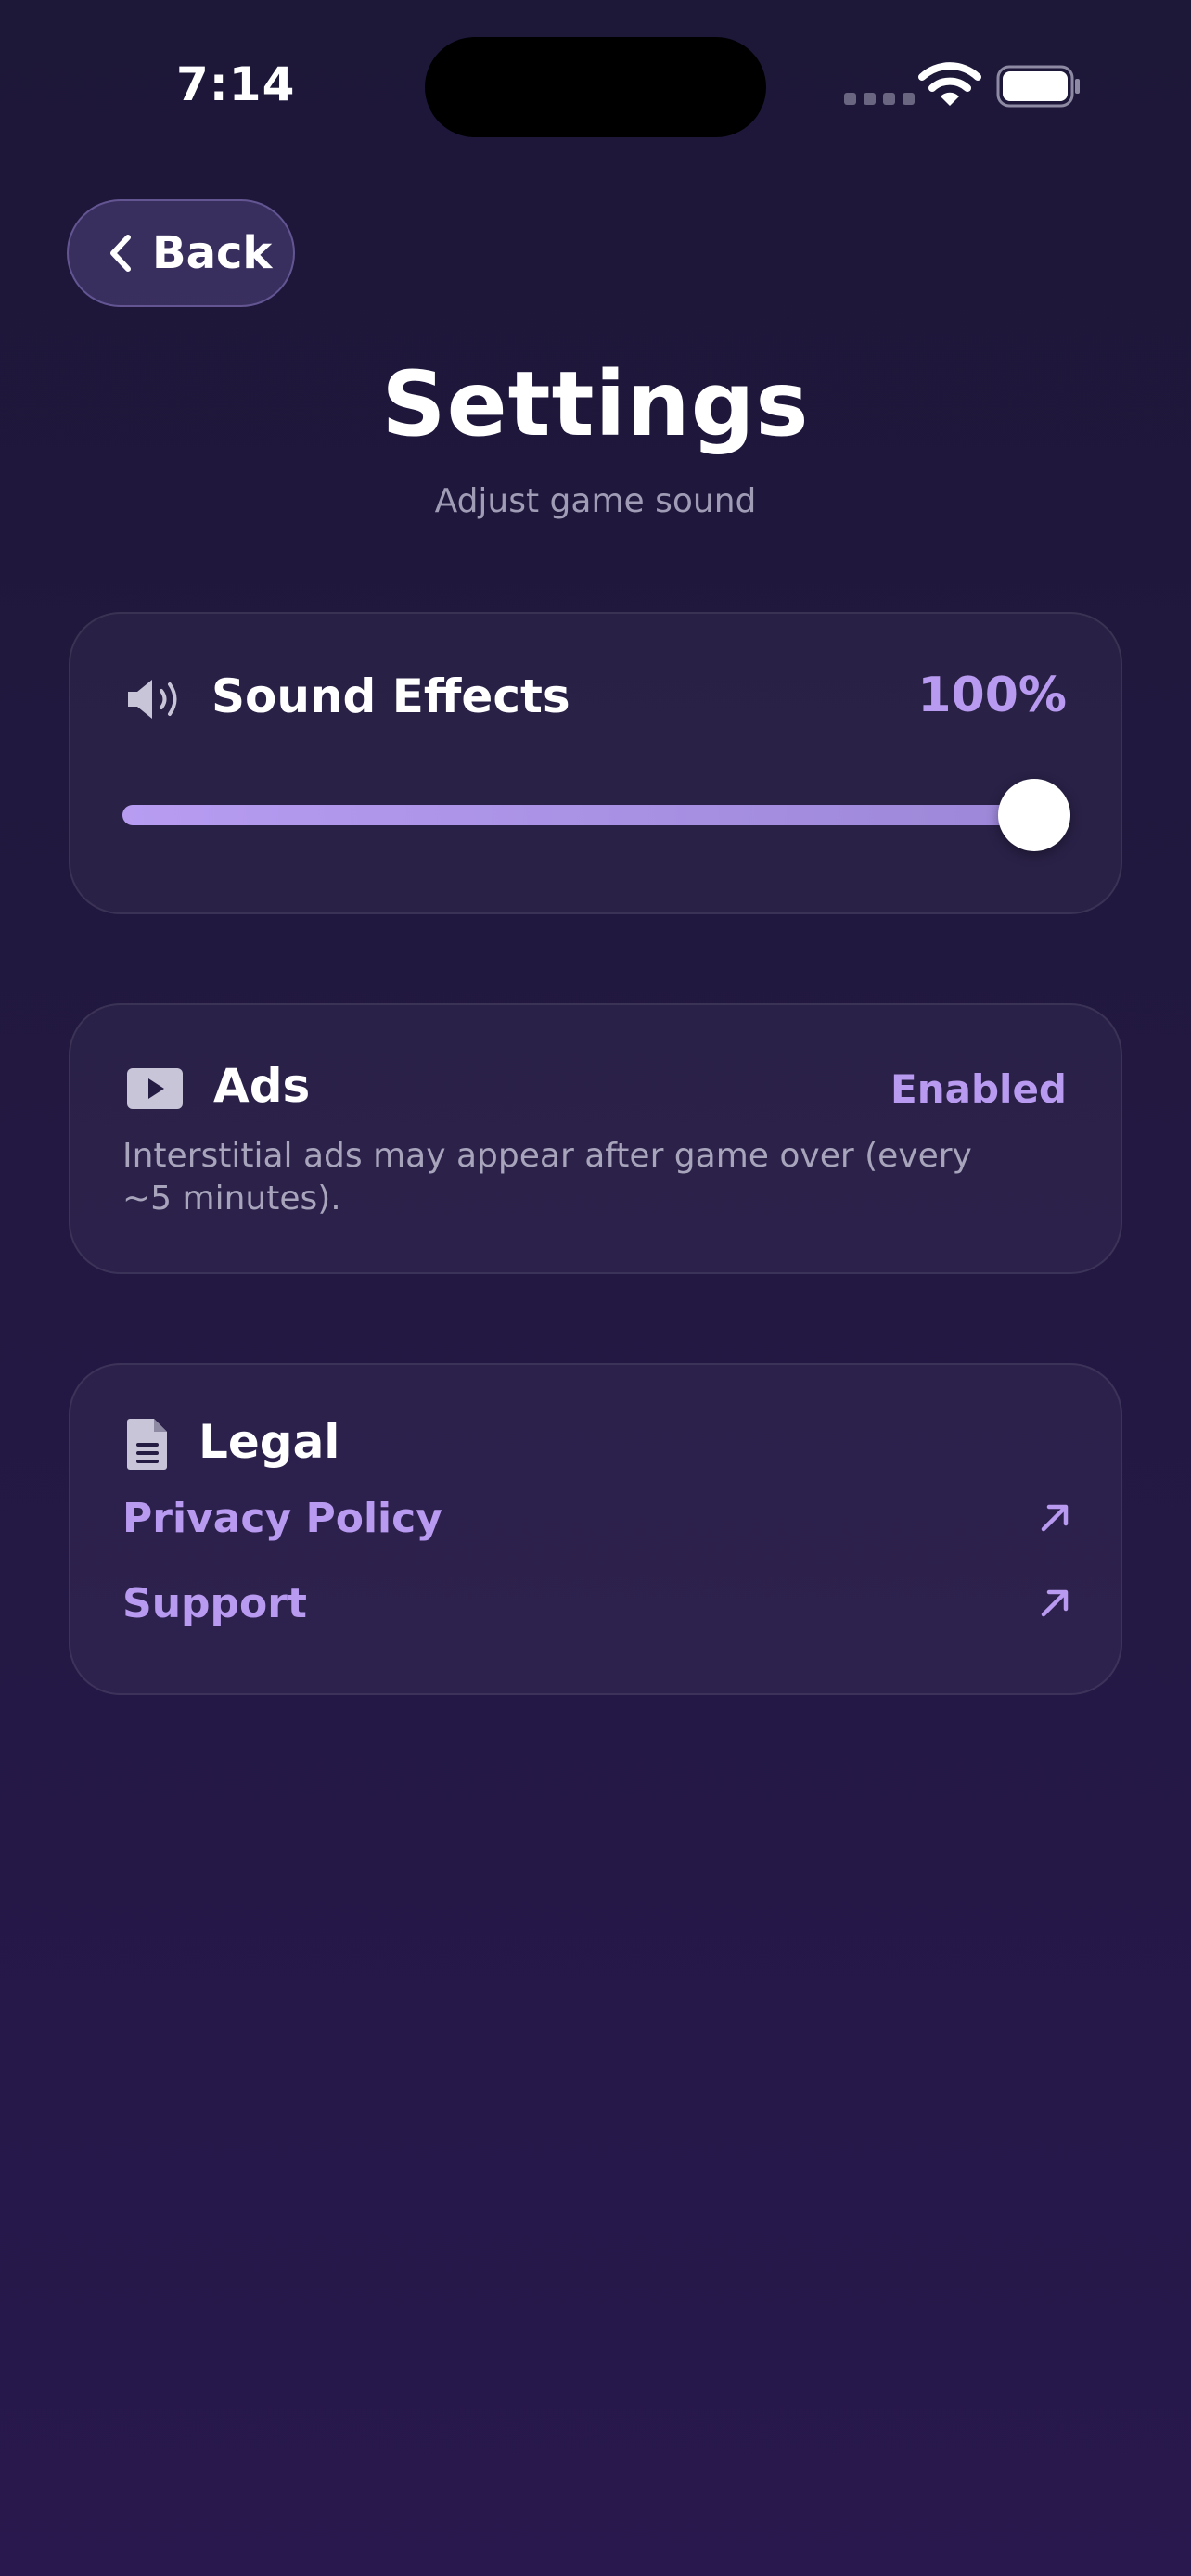 This screenshot has width=1191, height=2576. I want to click on speaker-icon, so click(152, 699).